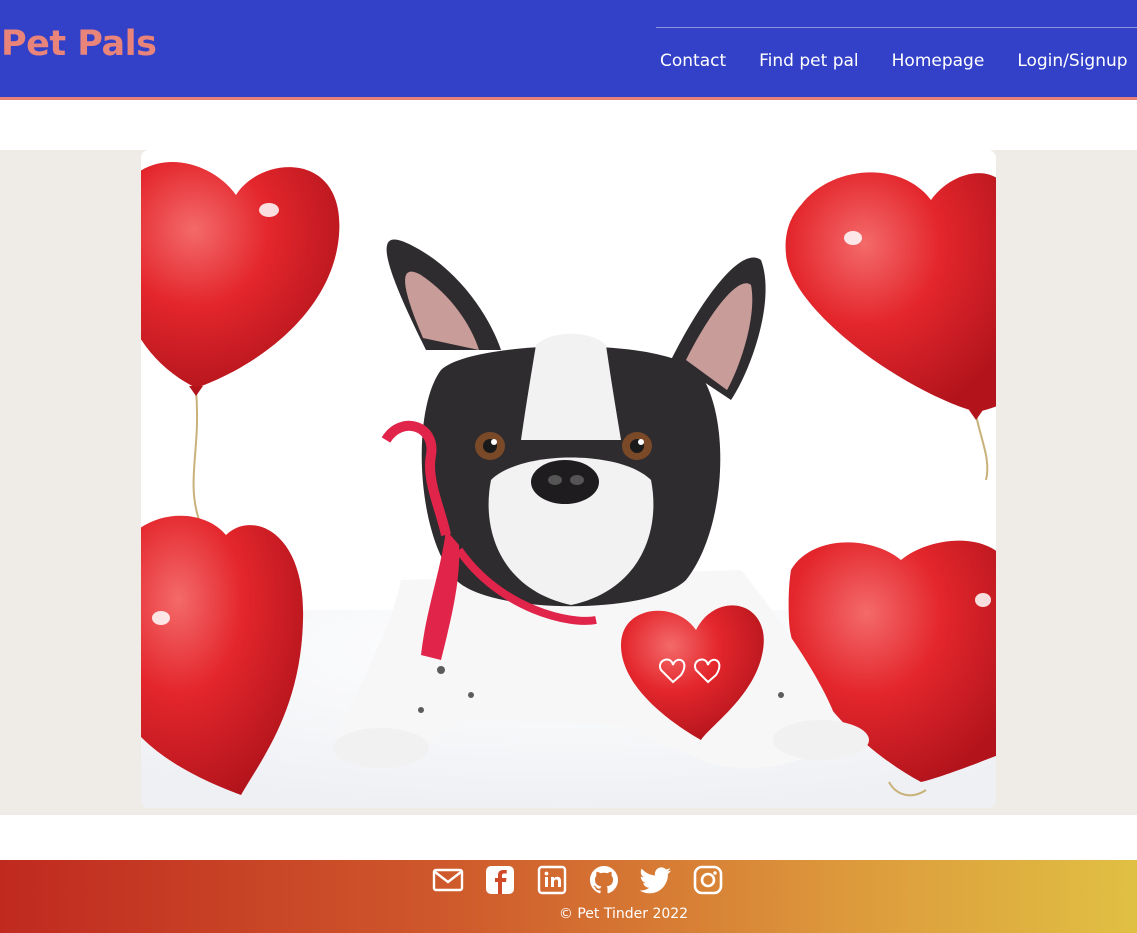 Image resolution: width=1137 pixels, height=933 pixels. What do you see at coordinates (693, 61) in the screenshot?
I see `nav-link-contact: Contact` at bounding box center [693, 61].